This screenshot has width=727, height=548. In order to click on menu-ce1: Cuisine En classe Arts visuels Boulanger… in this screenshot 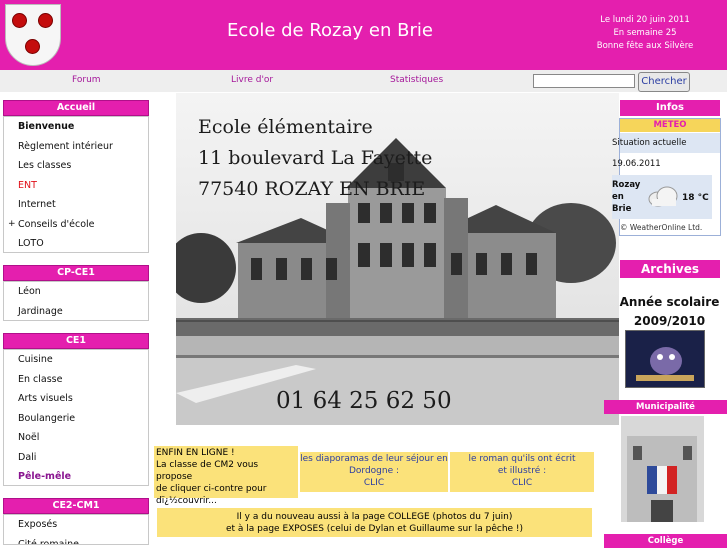, I will do `click(76, 417)`.